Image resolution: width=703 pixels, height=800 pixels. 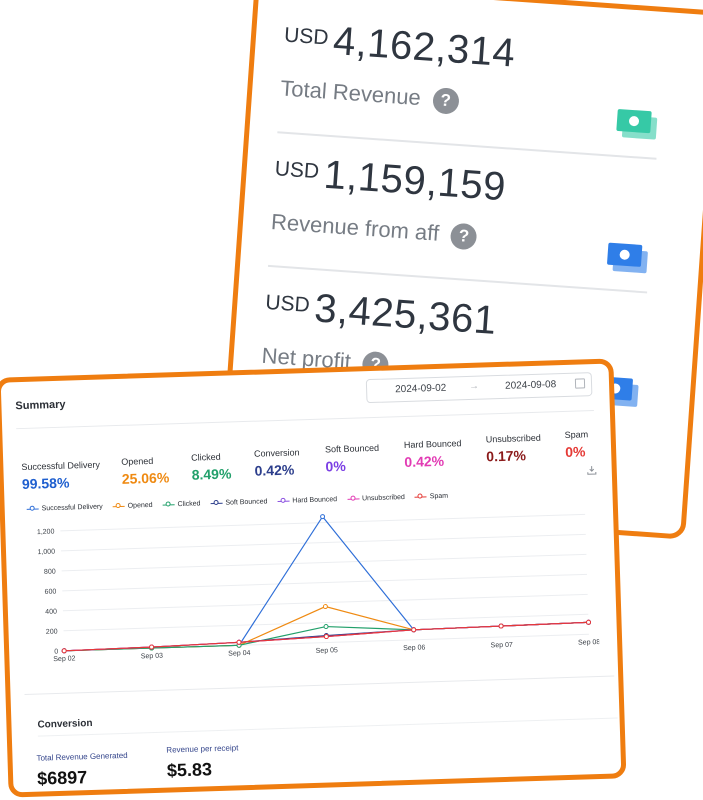 I want to click on metric-value: 0.42%, so click(x=424, y=461).